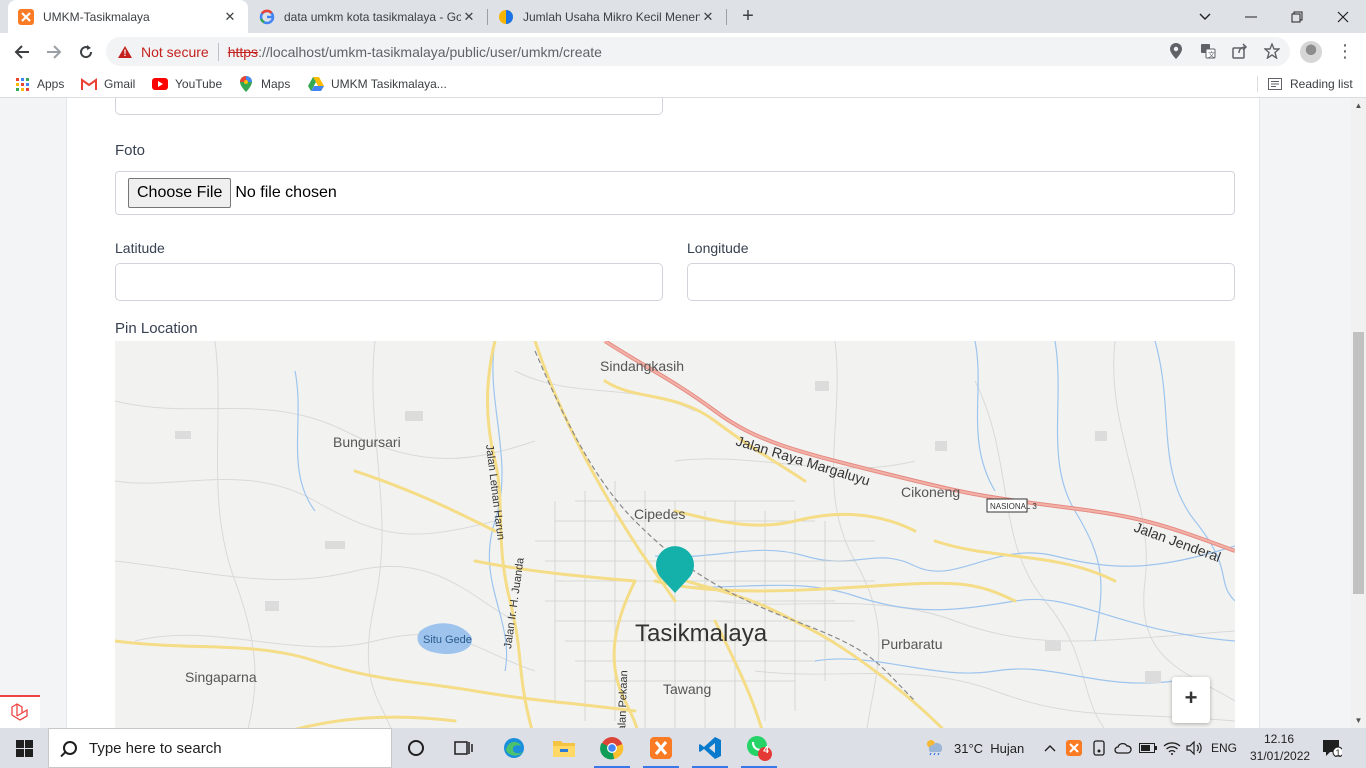  I want to click on choose-file-button: Choose File, so click(180, 193).